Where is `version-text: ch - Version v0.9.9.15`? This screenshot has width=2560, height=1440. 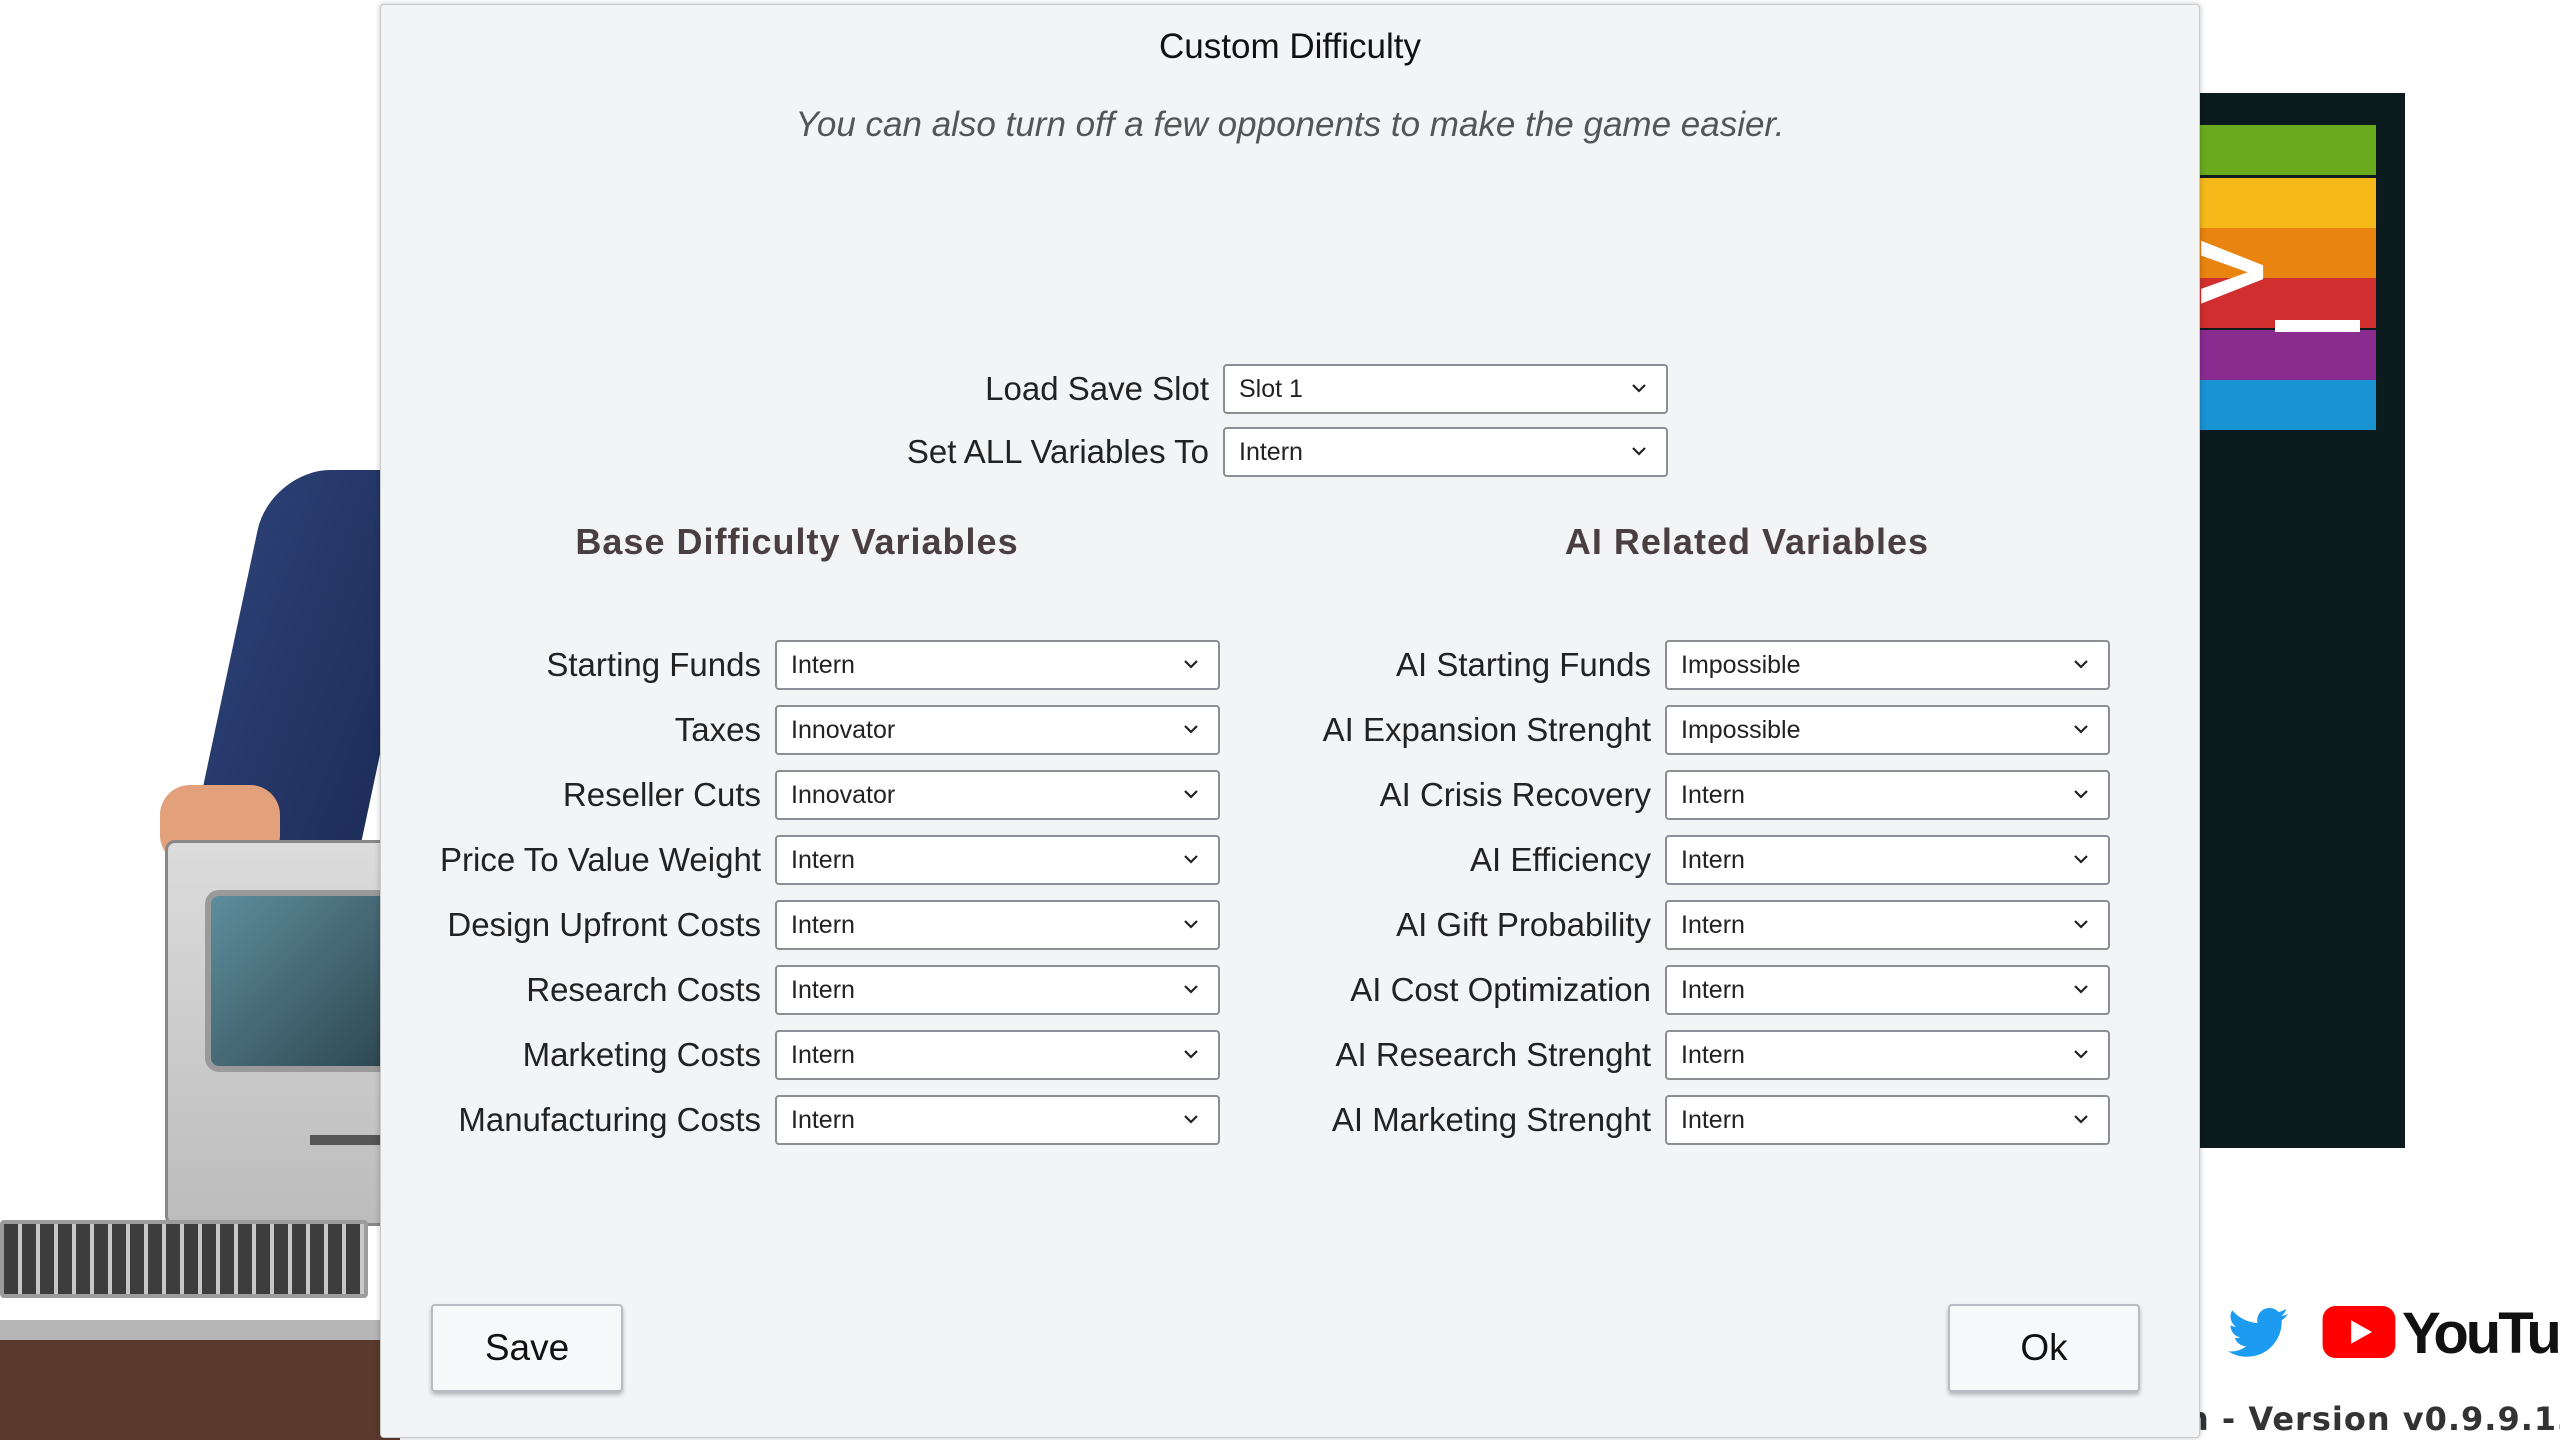
version-text: ch - Version v0.9.9.15 is located at coordinates (2374, 1419).